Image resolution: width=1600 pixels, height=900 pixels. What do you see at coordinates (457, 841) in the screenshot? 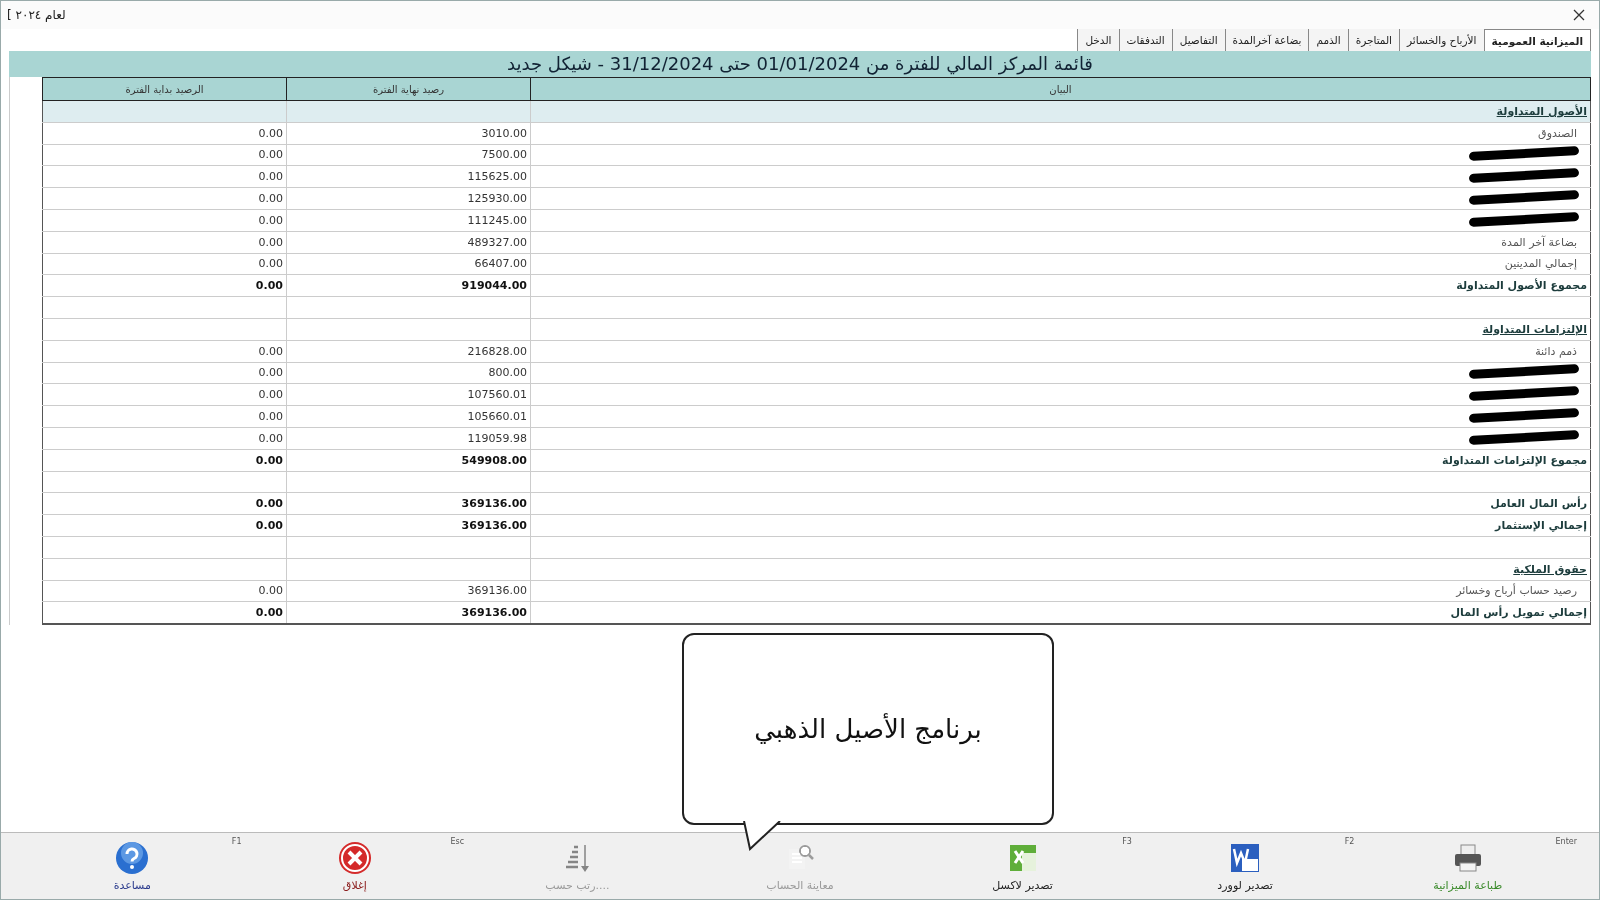
I see `shortcut-key: Esc` at bounding box center [457, 841].